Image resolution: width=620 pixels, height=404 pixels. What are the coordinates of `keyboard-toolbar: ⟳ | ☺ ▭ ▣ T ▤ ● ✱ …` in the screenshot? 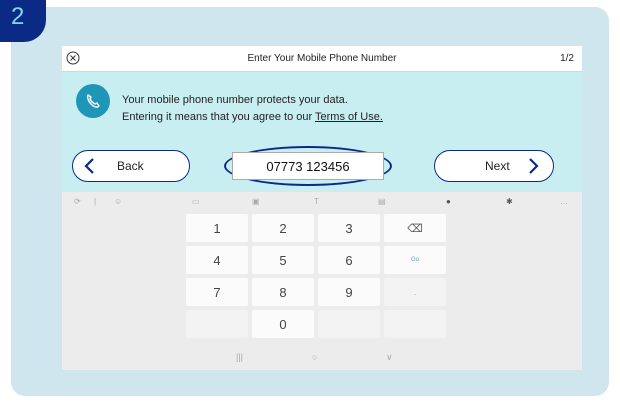 It's located at (322, 202).